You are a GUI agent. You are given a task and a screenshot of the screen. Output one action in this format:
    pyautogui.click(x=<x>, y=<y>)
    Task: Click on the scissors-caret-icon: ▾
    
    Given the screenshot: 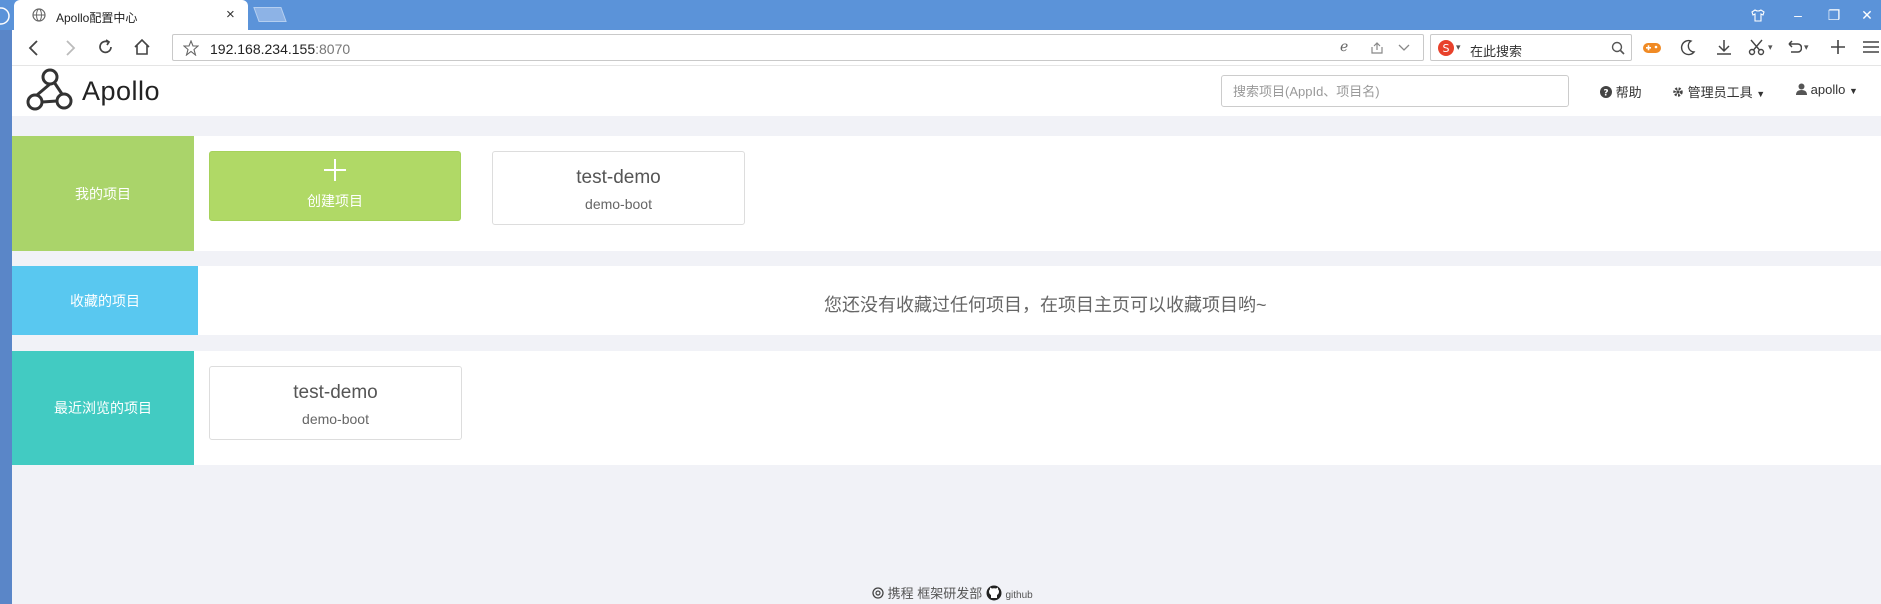 What is the action you would take?
    pyautogui.click(x=1770, y=47)
    